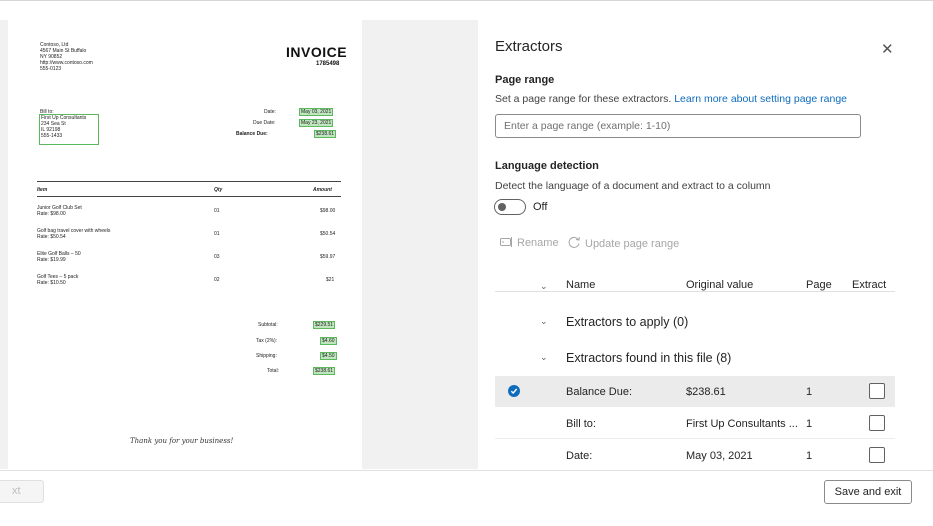 This screenshot has height=526, width=933. I want to click on date-label: Date:, so click(270, 112).